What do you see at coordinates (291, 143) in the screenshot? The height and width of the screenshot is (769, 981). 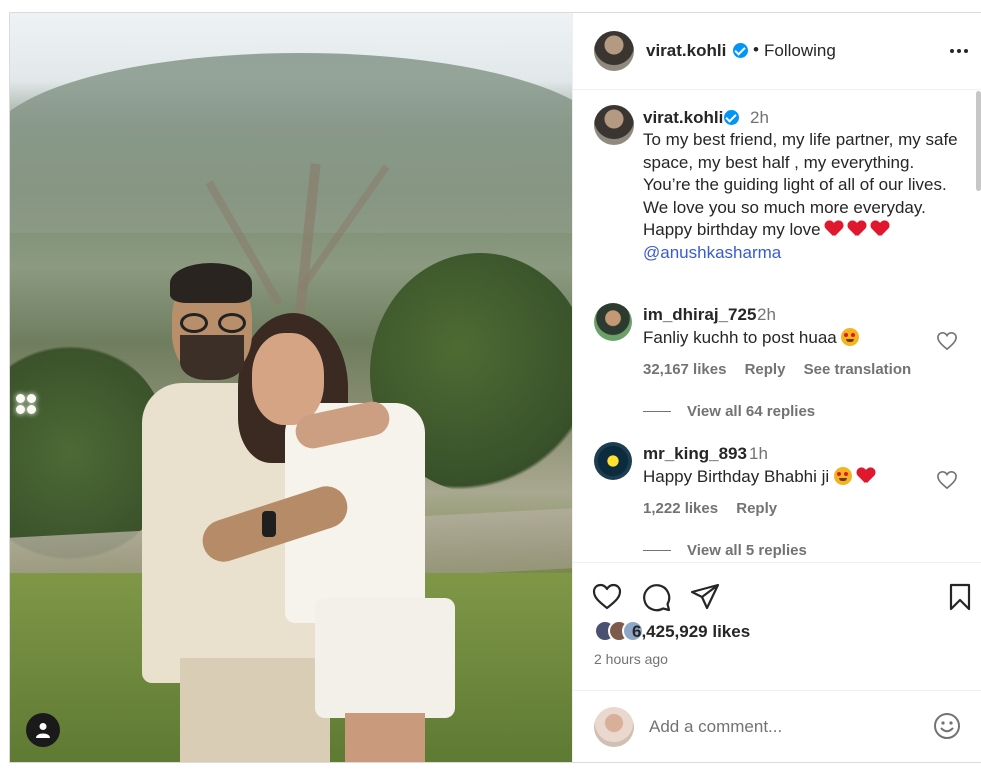 I see `photo-hill` at bounding box center [291, 143].